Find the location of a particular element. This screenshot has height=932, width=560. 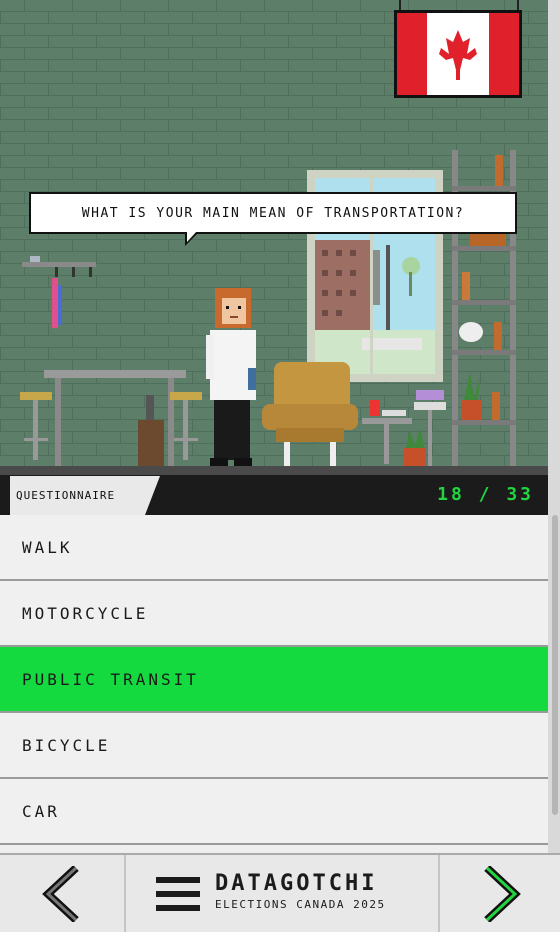

option-car: Car is located at coordinates (274, 812).